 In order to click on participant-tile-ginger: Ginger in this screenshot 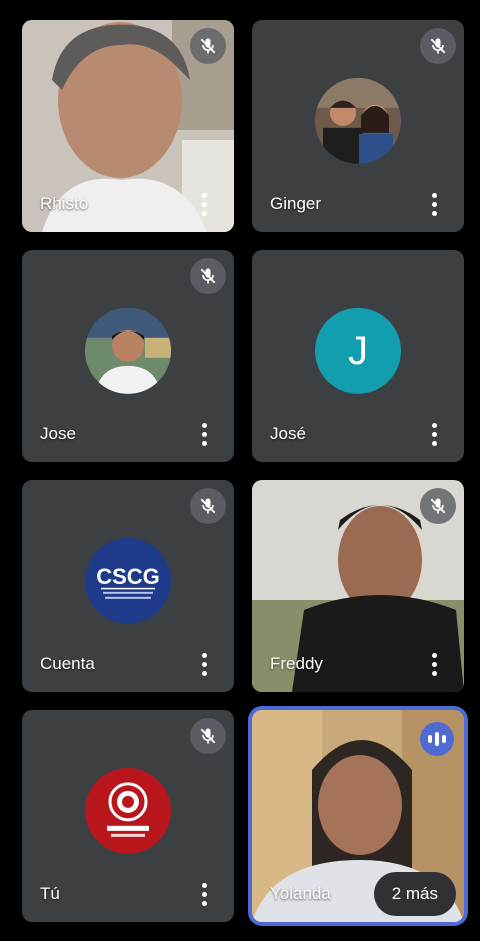, I will do `click(358, 126)`.